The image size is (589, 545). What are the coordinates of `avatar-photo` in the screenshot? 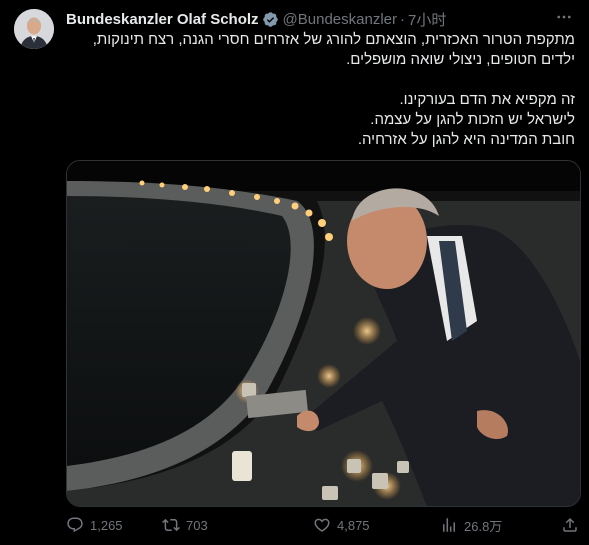 It's located at (34, 29).